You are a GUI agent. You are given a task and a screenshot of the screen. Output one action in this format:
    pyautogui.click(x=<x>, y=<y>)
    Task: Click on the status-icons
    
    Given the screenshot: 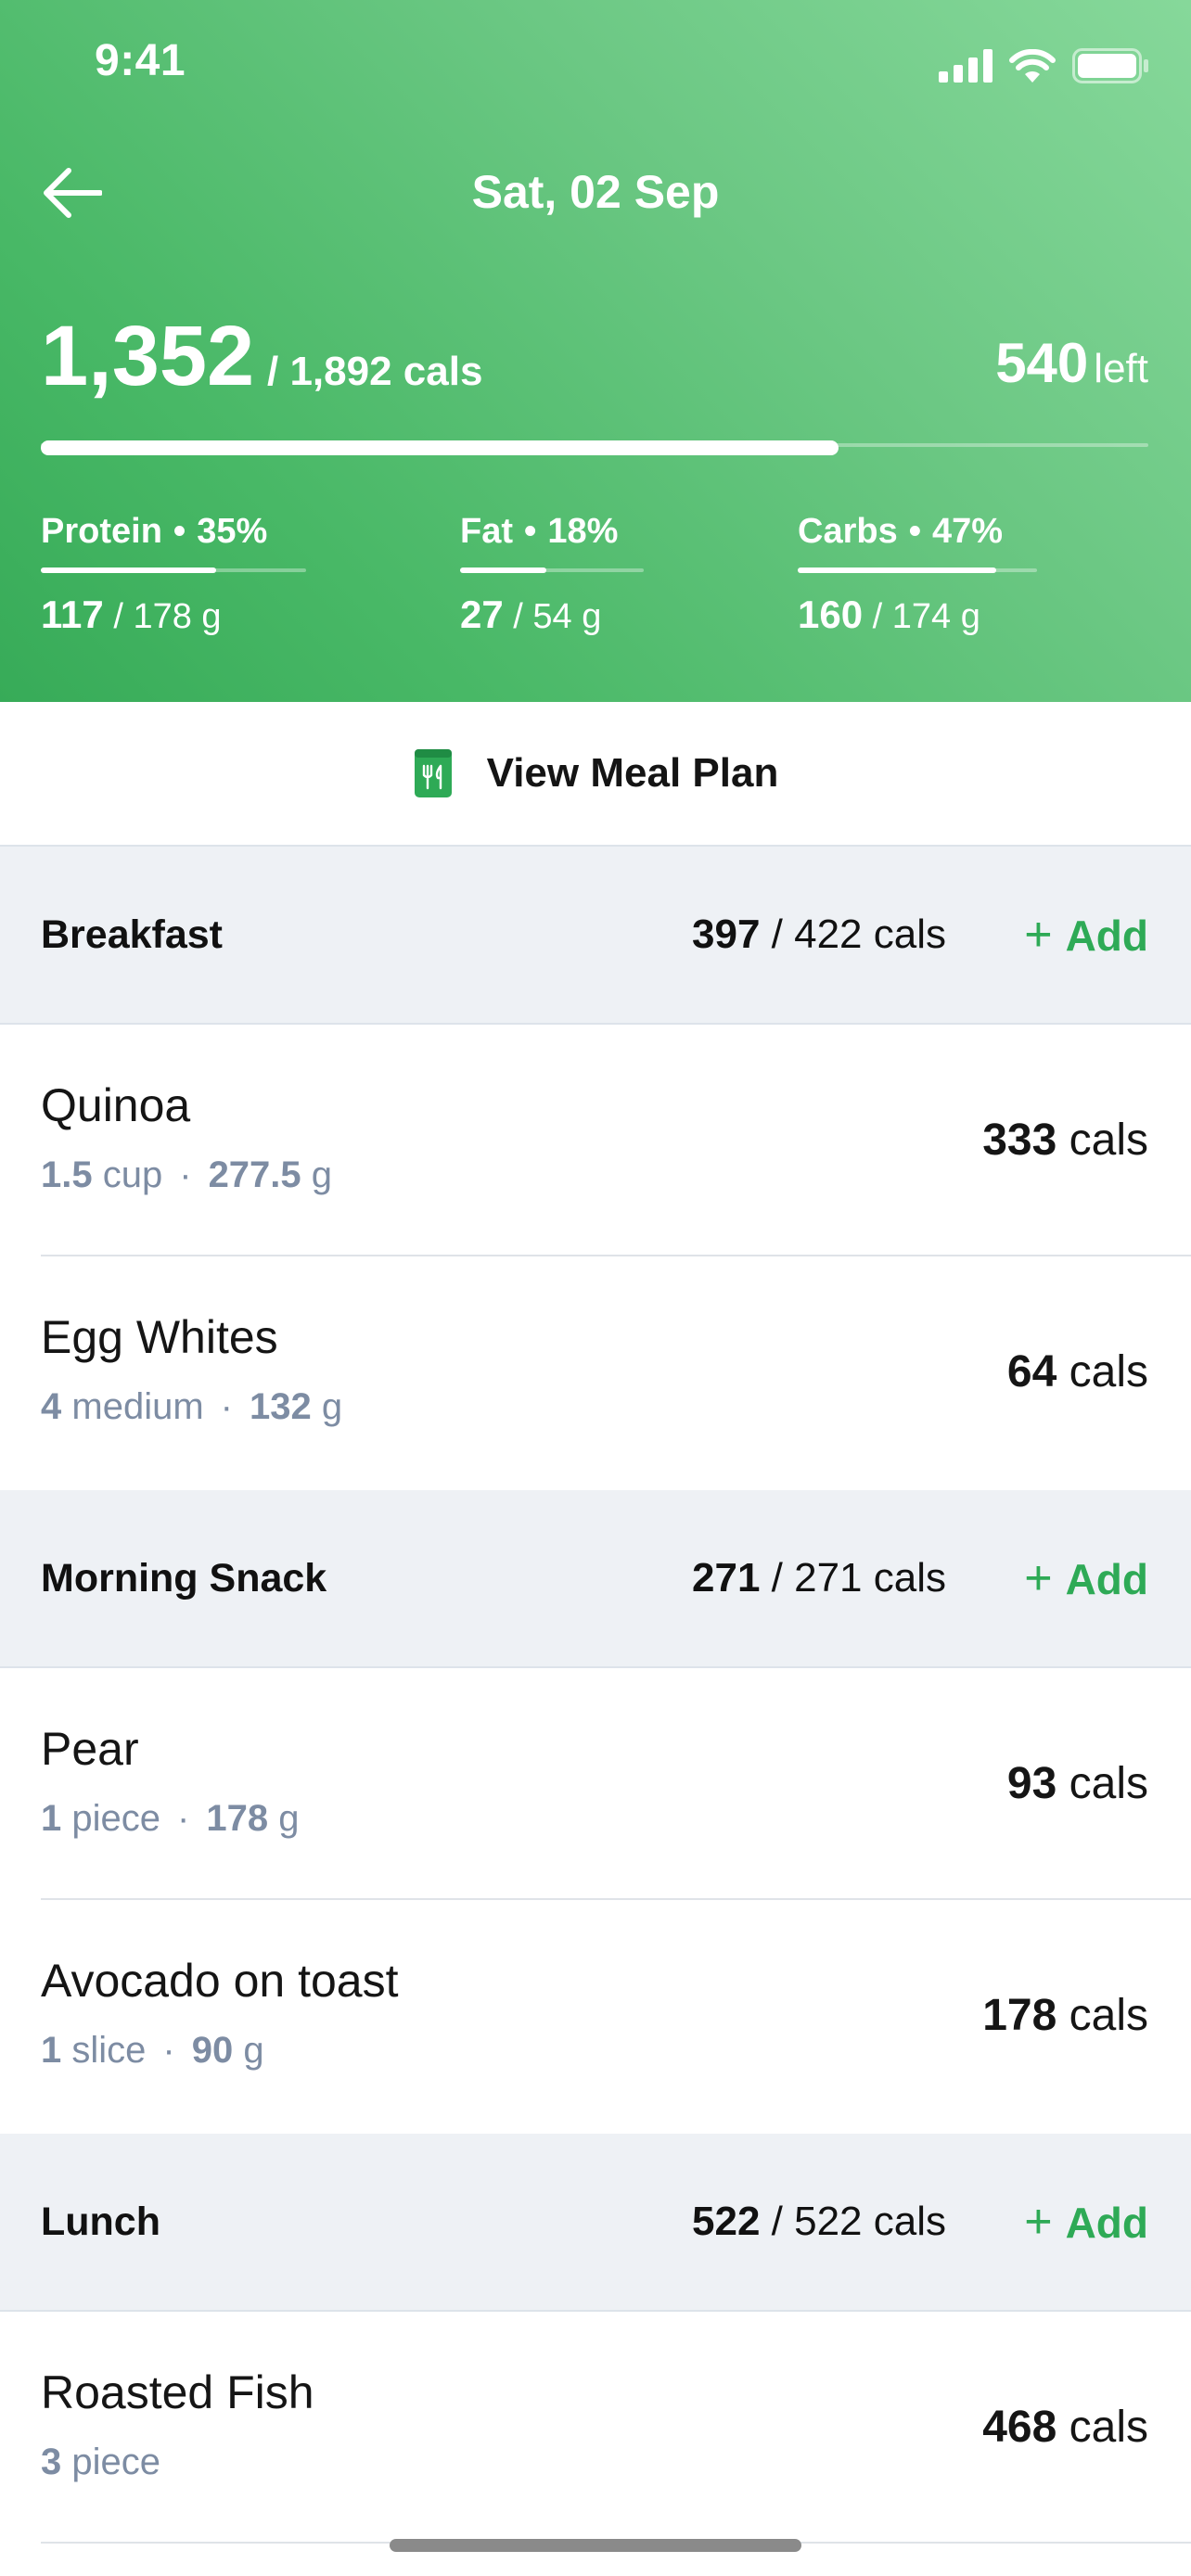 What is the action you would take?
    pyautogui.click(x=1044, y=66)
    